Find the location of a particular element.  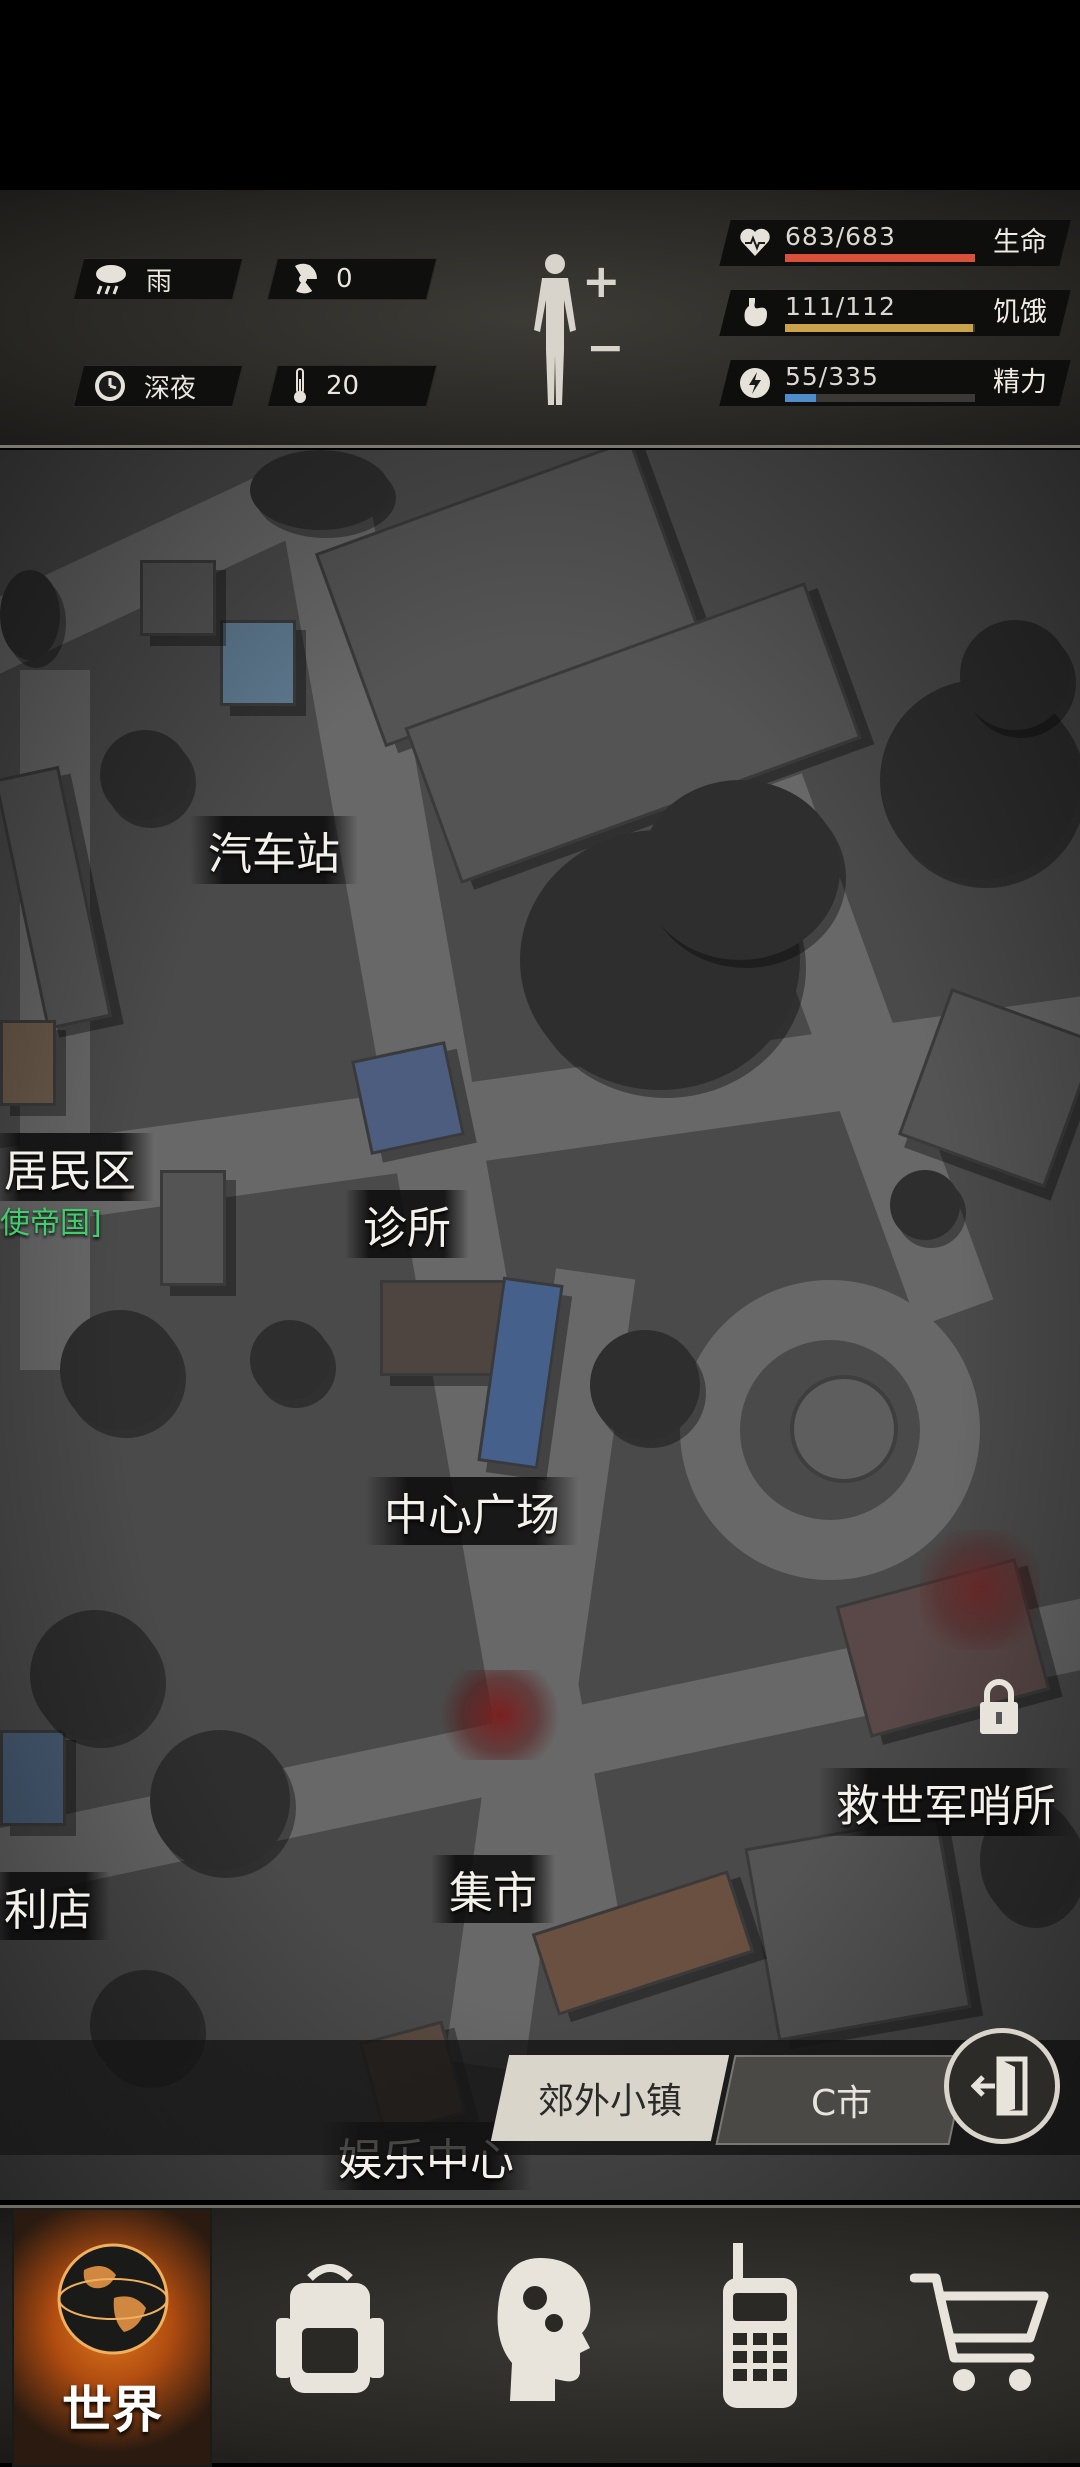

nav-world: 世界 is located at coordinates (112, 2337).